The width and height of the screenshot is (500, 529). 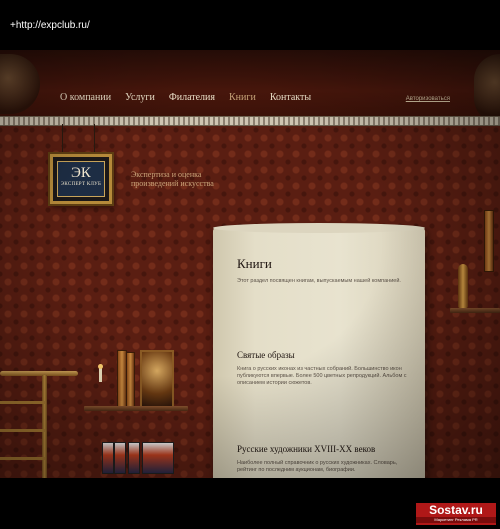 What do you see at coordinates (172, 183) in the screenshot?
I see `tagline-line-2: произведений искусства` at bounding box center [172, 183].